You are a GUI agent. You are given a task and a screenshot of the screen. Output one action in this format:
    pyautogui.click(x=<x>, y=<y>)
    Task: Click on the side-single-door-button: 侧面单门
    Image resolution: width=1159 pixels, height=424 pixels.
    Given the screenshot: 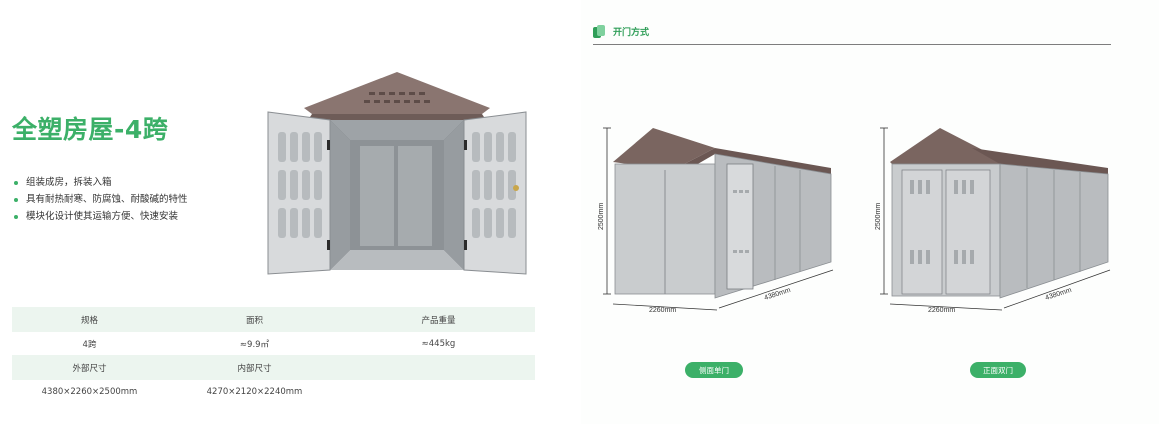 What is the action you would take?
    pyautogui.click(x=714, y=370)
    